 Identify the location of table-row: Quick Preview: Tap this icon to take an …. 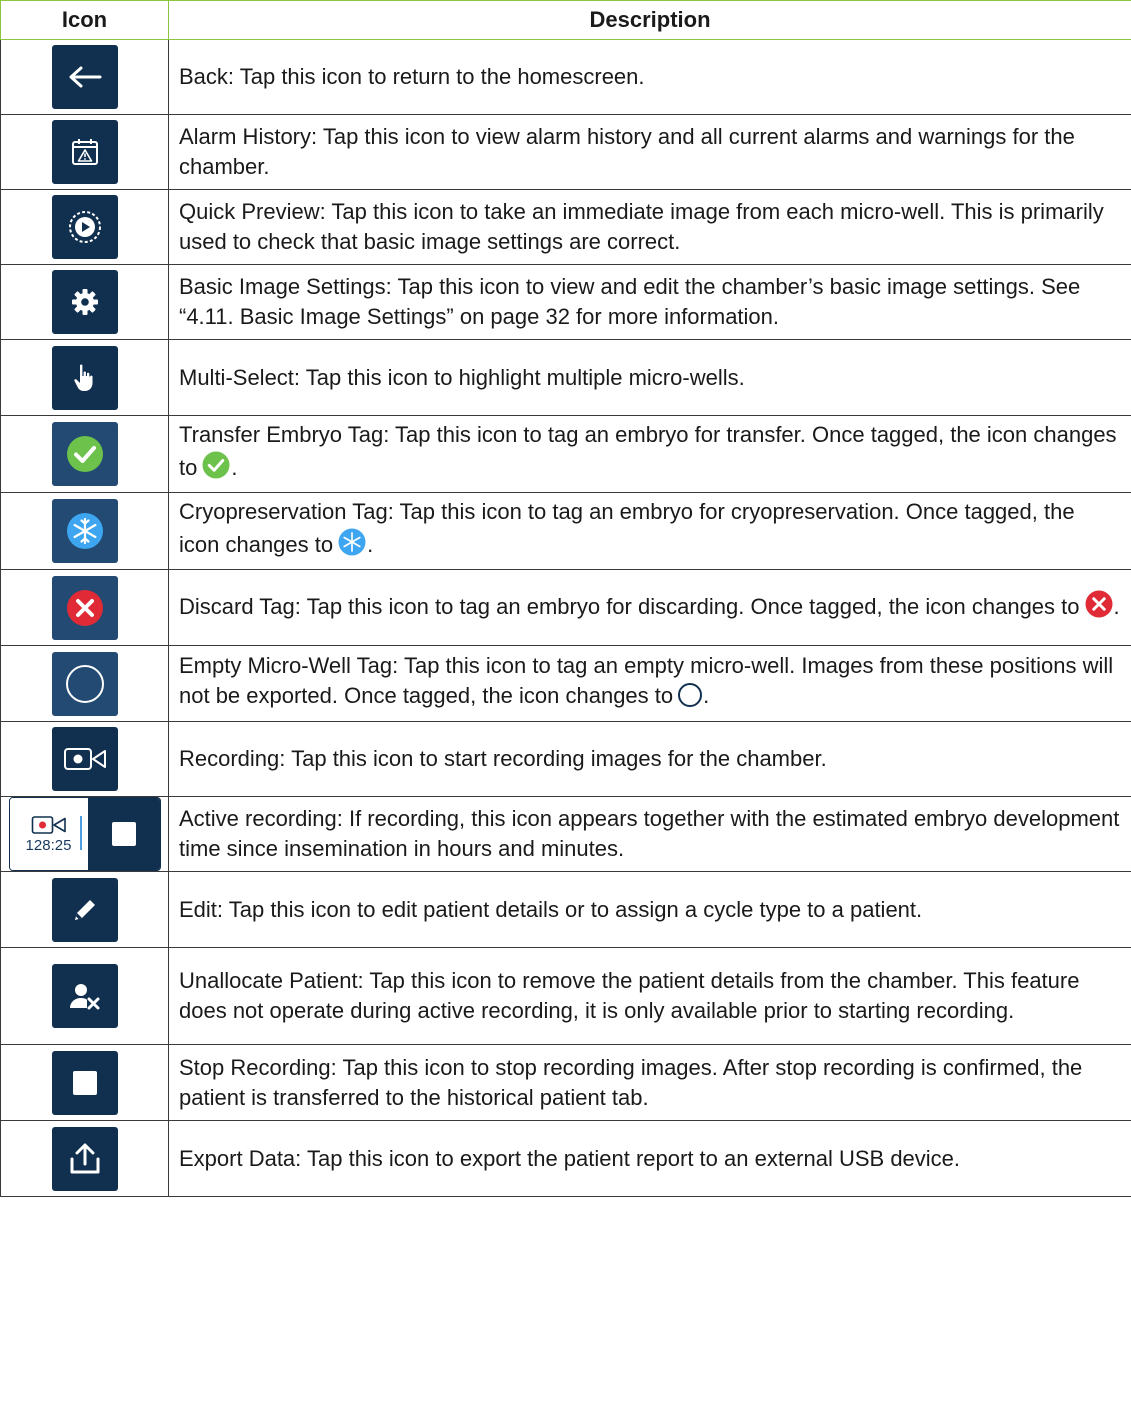
(565, 227).